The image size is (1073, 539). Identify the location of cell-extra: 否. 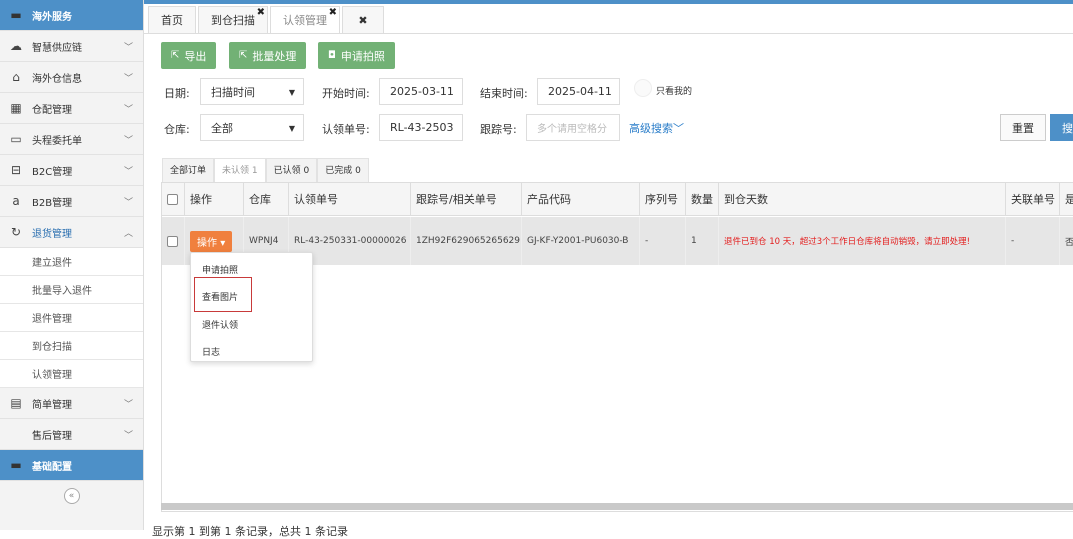
(1069, 242).